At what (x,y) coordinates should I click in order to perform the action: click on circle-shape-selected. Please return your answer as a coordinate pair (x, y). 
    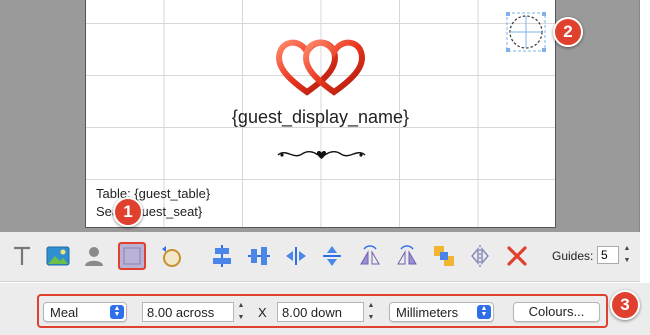
    Looking at the image, I should click on (526, 32).